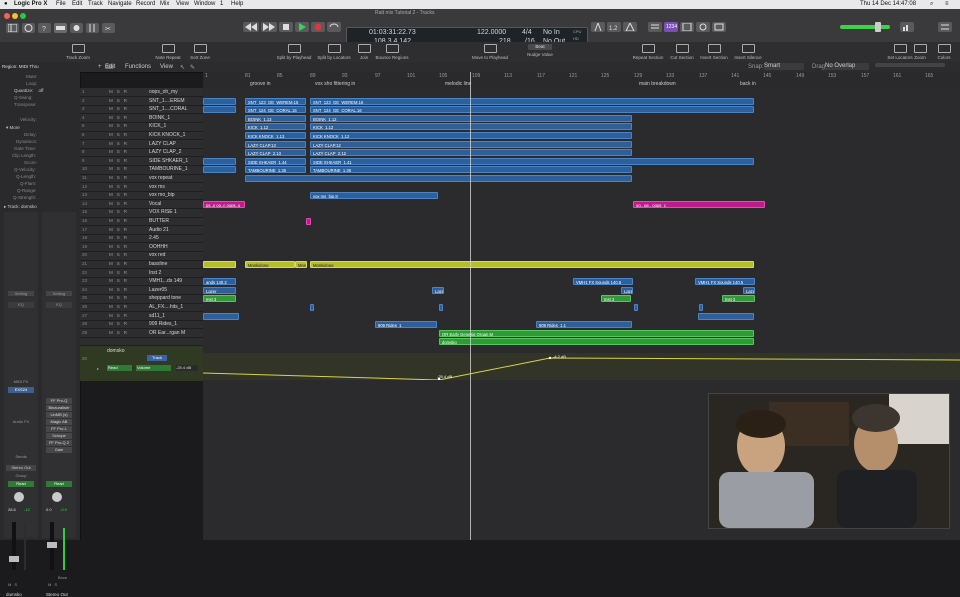 This screenshot has width=960, height=597. Describe the element at coordinates (23, 16) in the screenshot. I see `zoom-window-button` at that location.